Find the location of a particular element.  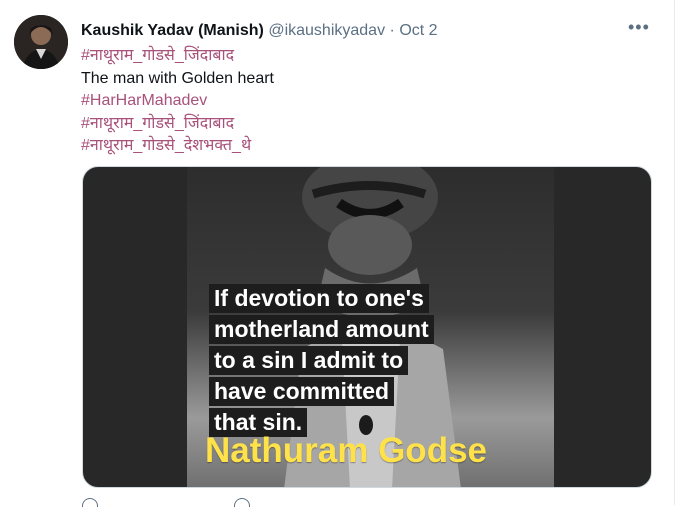

quote-line-2: motherland amount is located at coordinates (321, 329).